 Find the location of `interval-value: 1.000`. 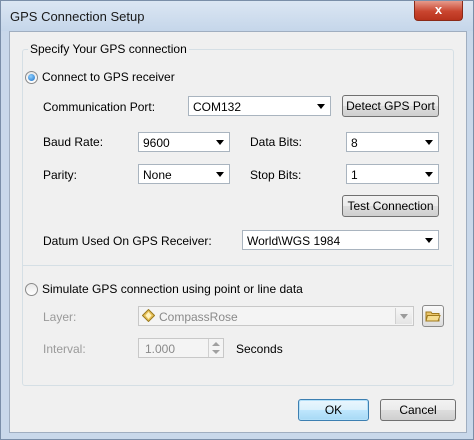

interval-value: 1.000 is located at coordinates (160, 349).